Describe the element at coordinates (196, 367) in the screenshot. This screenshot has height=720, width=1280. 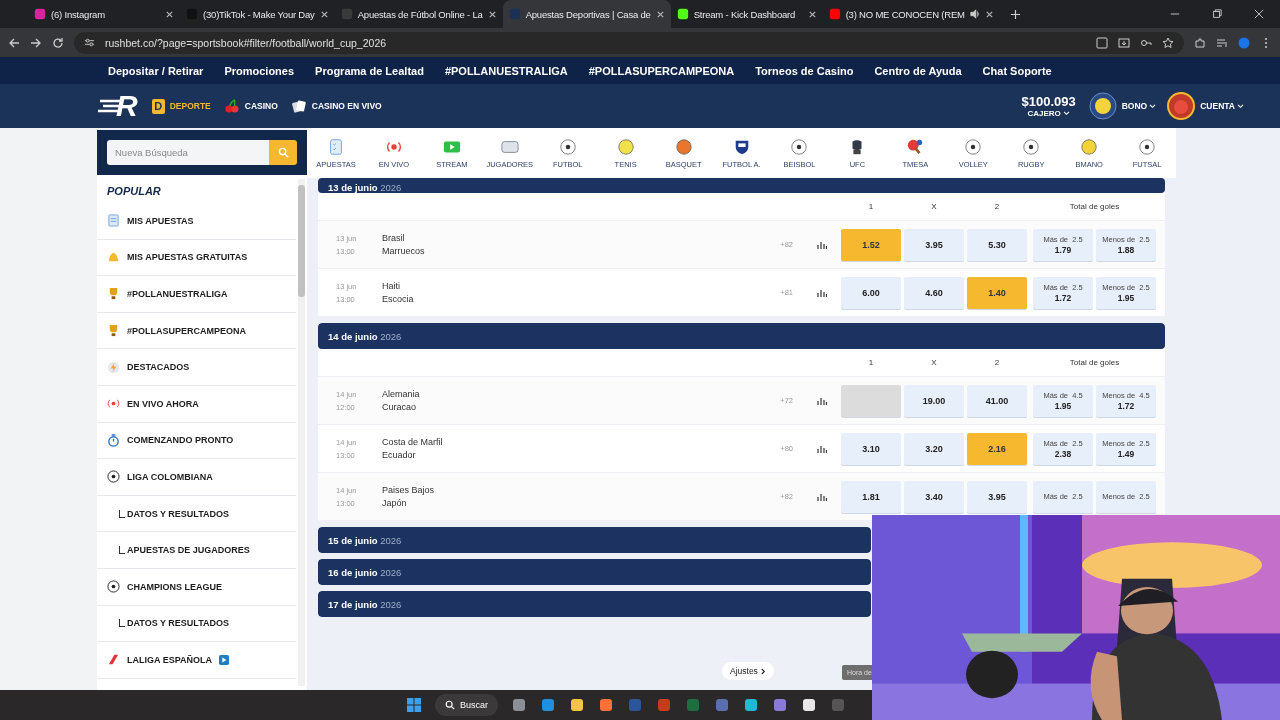
I see `sidebar-item: DESTACADOS` at that location.